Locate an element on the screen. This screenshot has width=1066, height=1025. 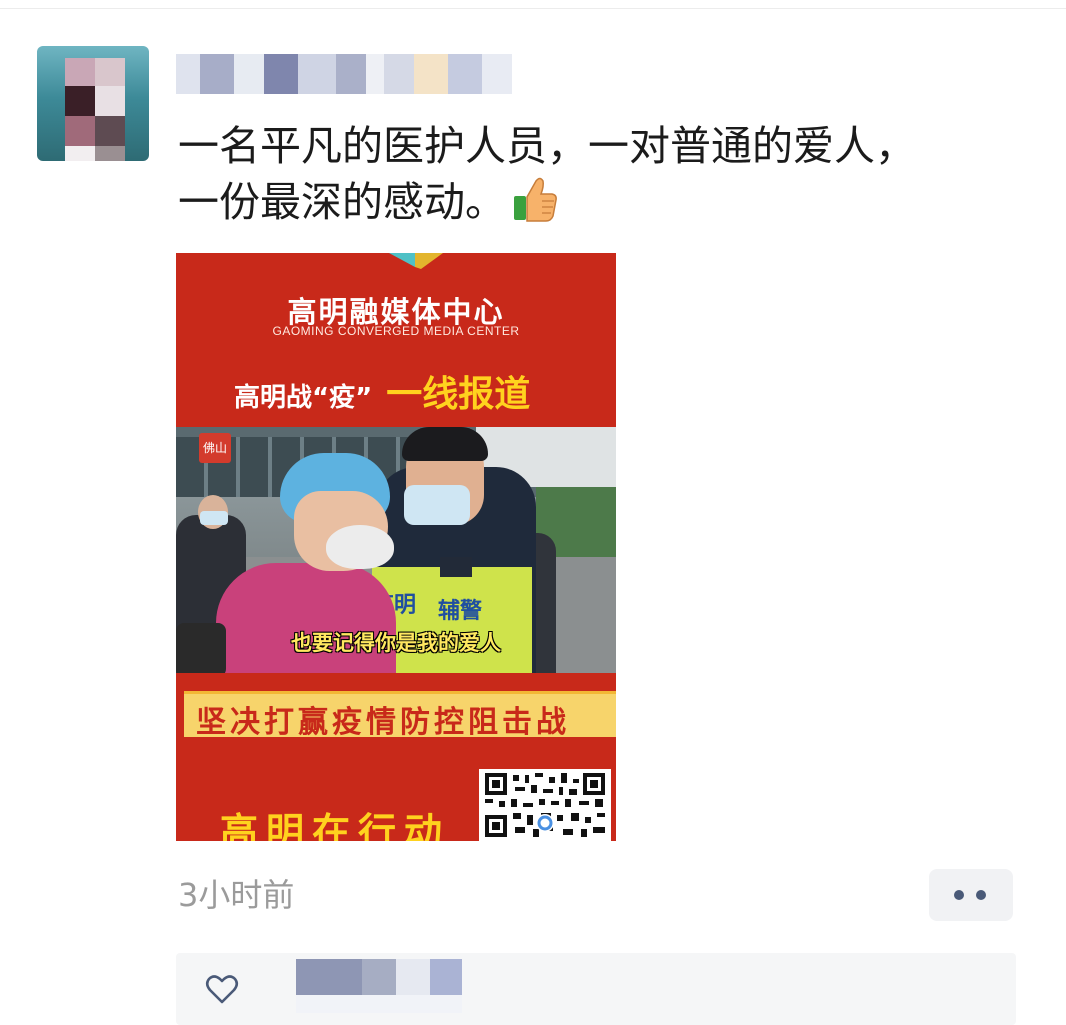
likes-bar is located at coordinates (596, 989).